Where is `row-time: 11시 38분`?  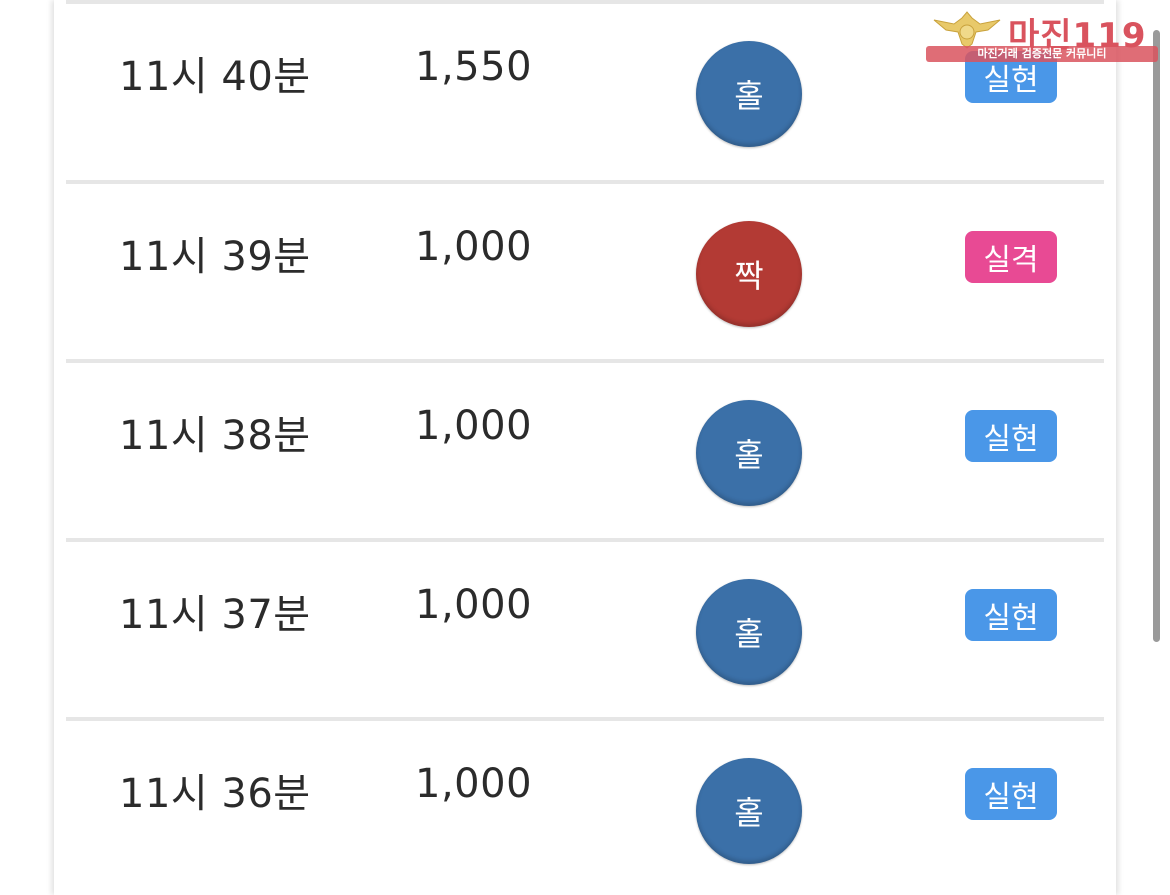
row-time: 11시 38분 is located at coordinates (215, 436).